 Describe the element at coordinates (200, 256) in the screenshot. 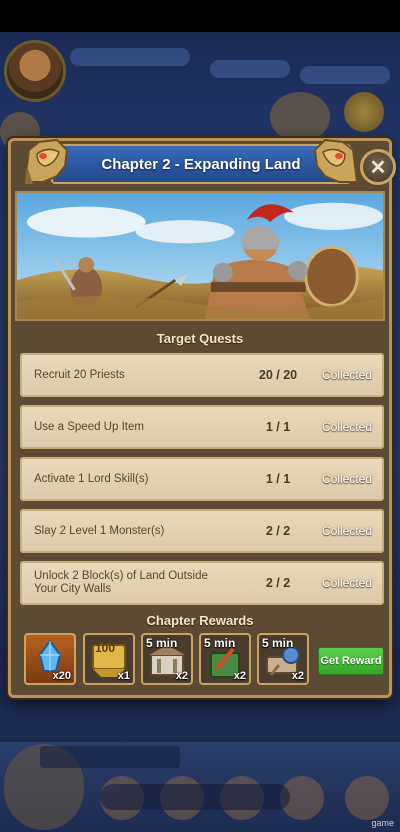

I see `chapter-artwork` at that location.